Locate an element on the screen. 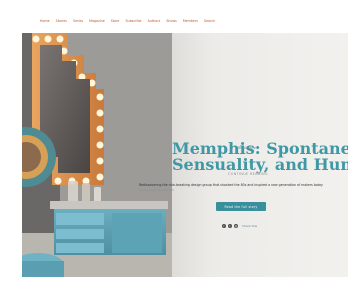 The height and width of the screenshot is (295, 348). facebook-icon: f is located at coordinates (224, 226).